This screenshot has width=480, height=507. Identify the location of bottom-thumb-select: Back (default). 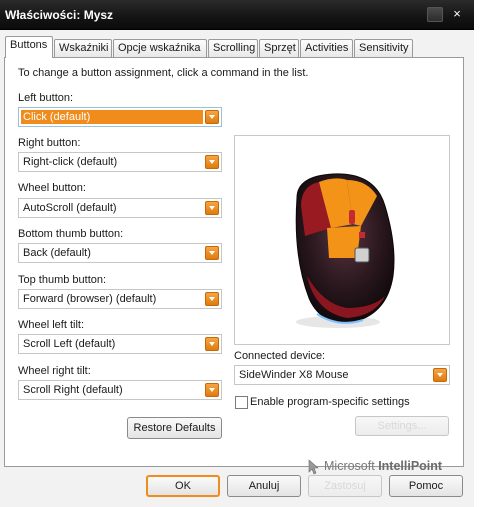
(120, 253).